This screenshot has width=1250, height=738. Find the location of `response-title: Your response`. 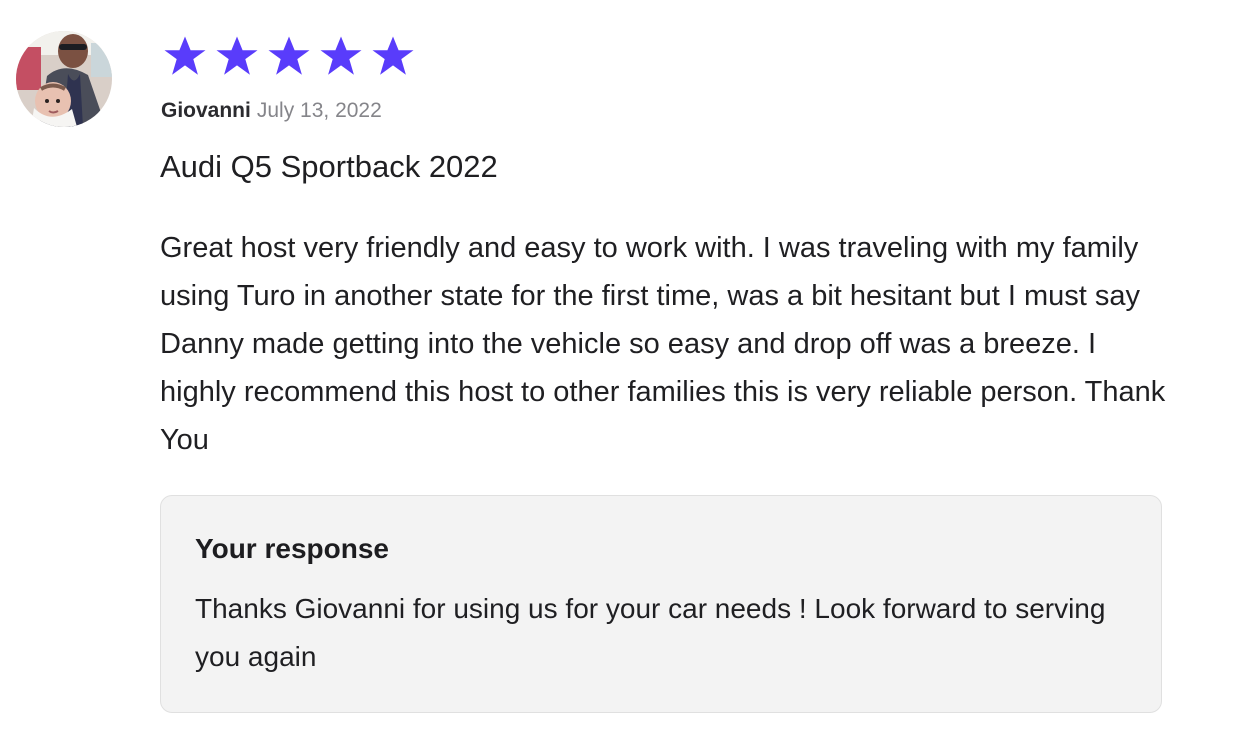

response-title: Your response is located at coordinates (292, 548).